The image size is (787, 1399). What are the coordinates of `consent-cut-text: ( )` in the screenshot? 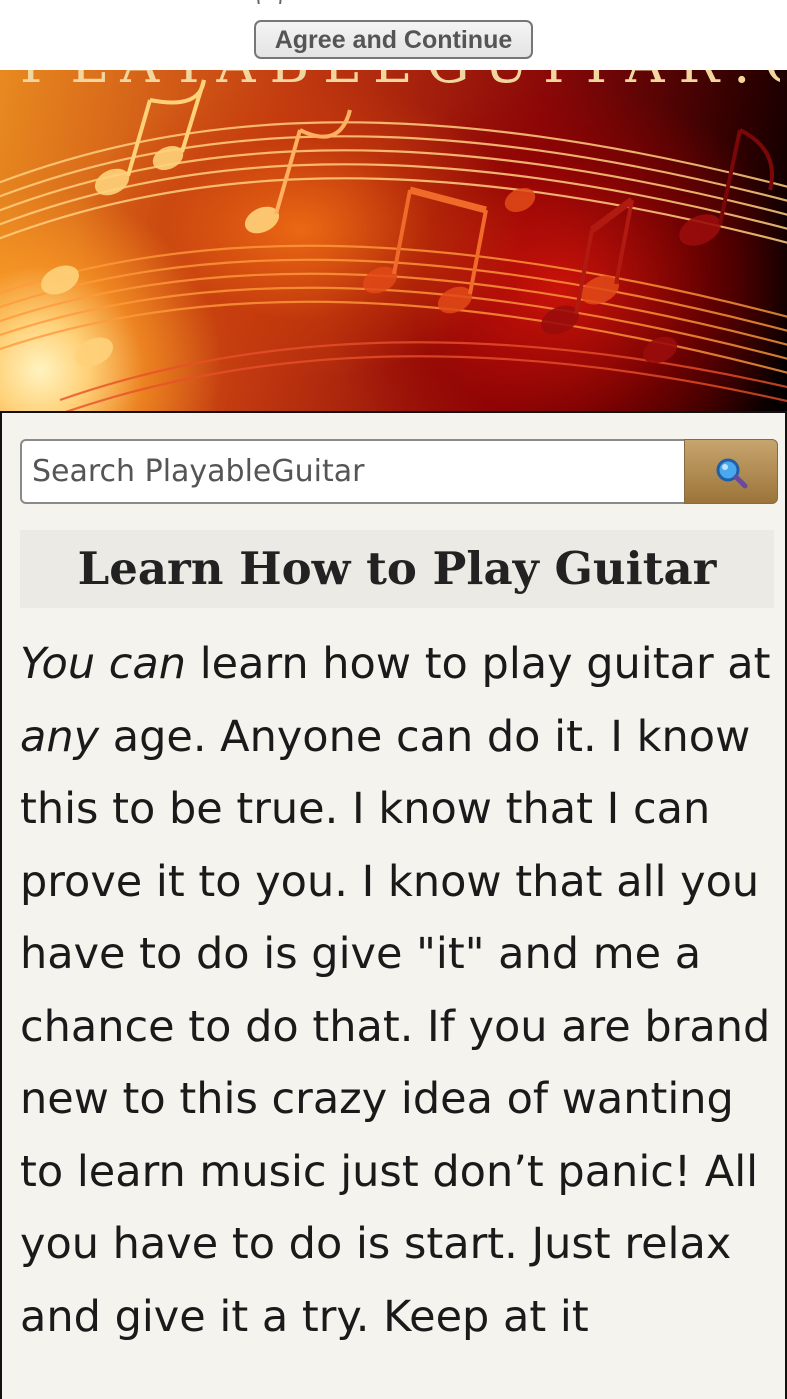 It's located at (396, 2).